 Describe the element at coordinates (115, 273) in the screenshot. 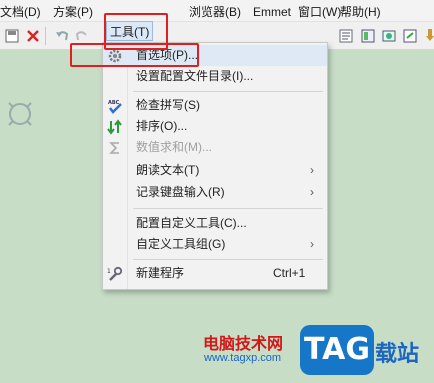

I see `wrench-icon: 1` at that location.